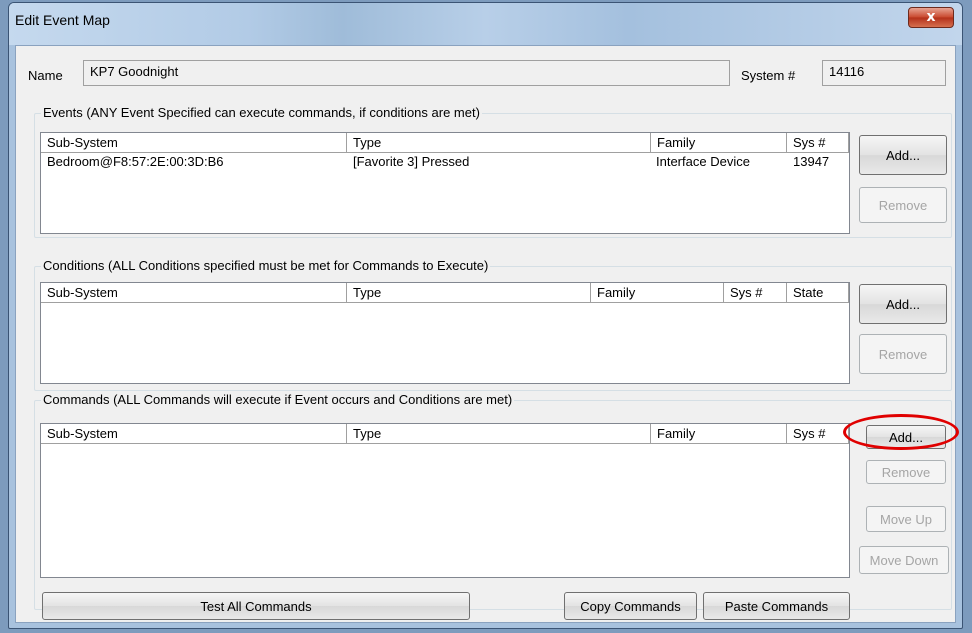  Describe the element at coordinates (811, 161) in the screenshot. I see `row-sys: 13947` at that location.